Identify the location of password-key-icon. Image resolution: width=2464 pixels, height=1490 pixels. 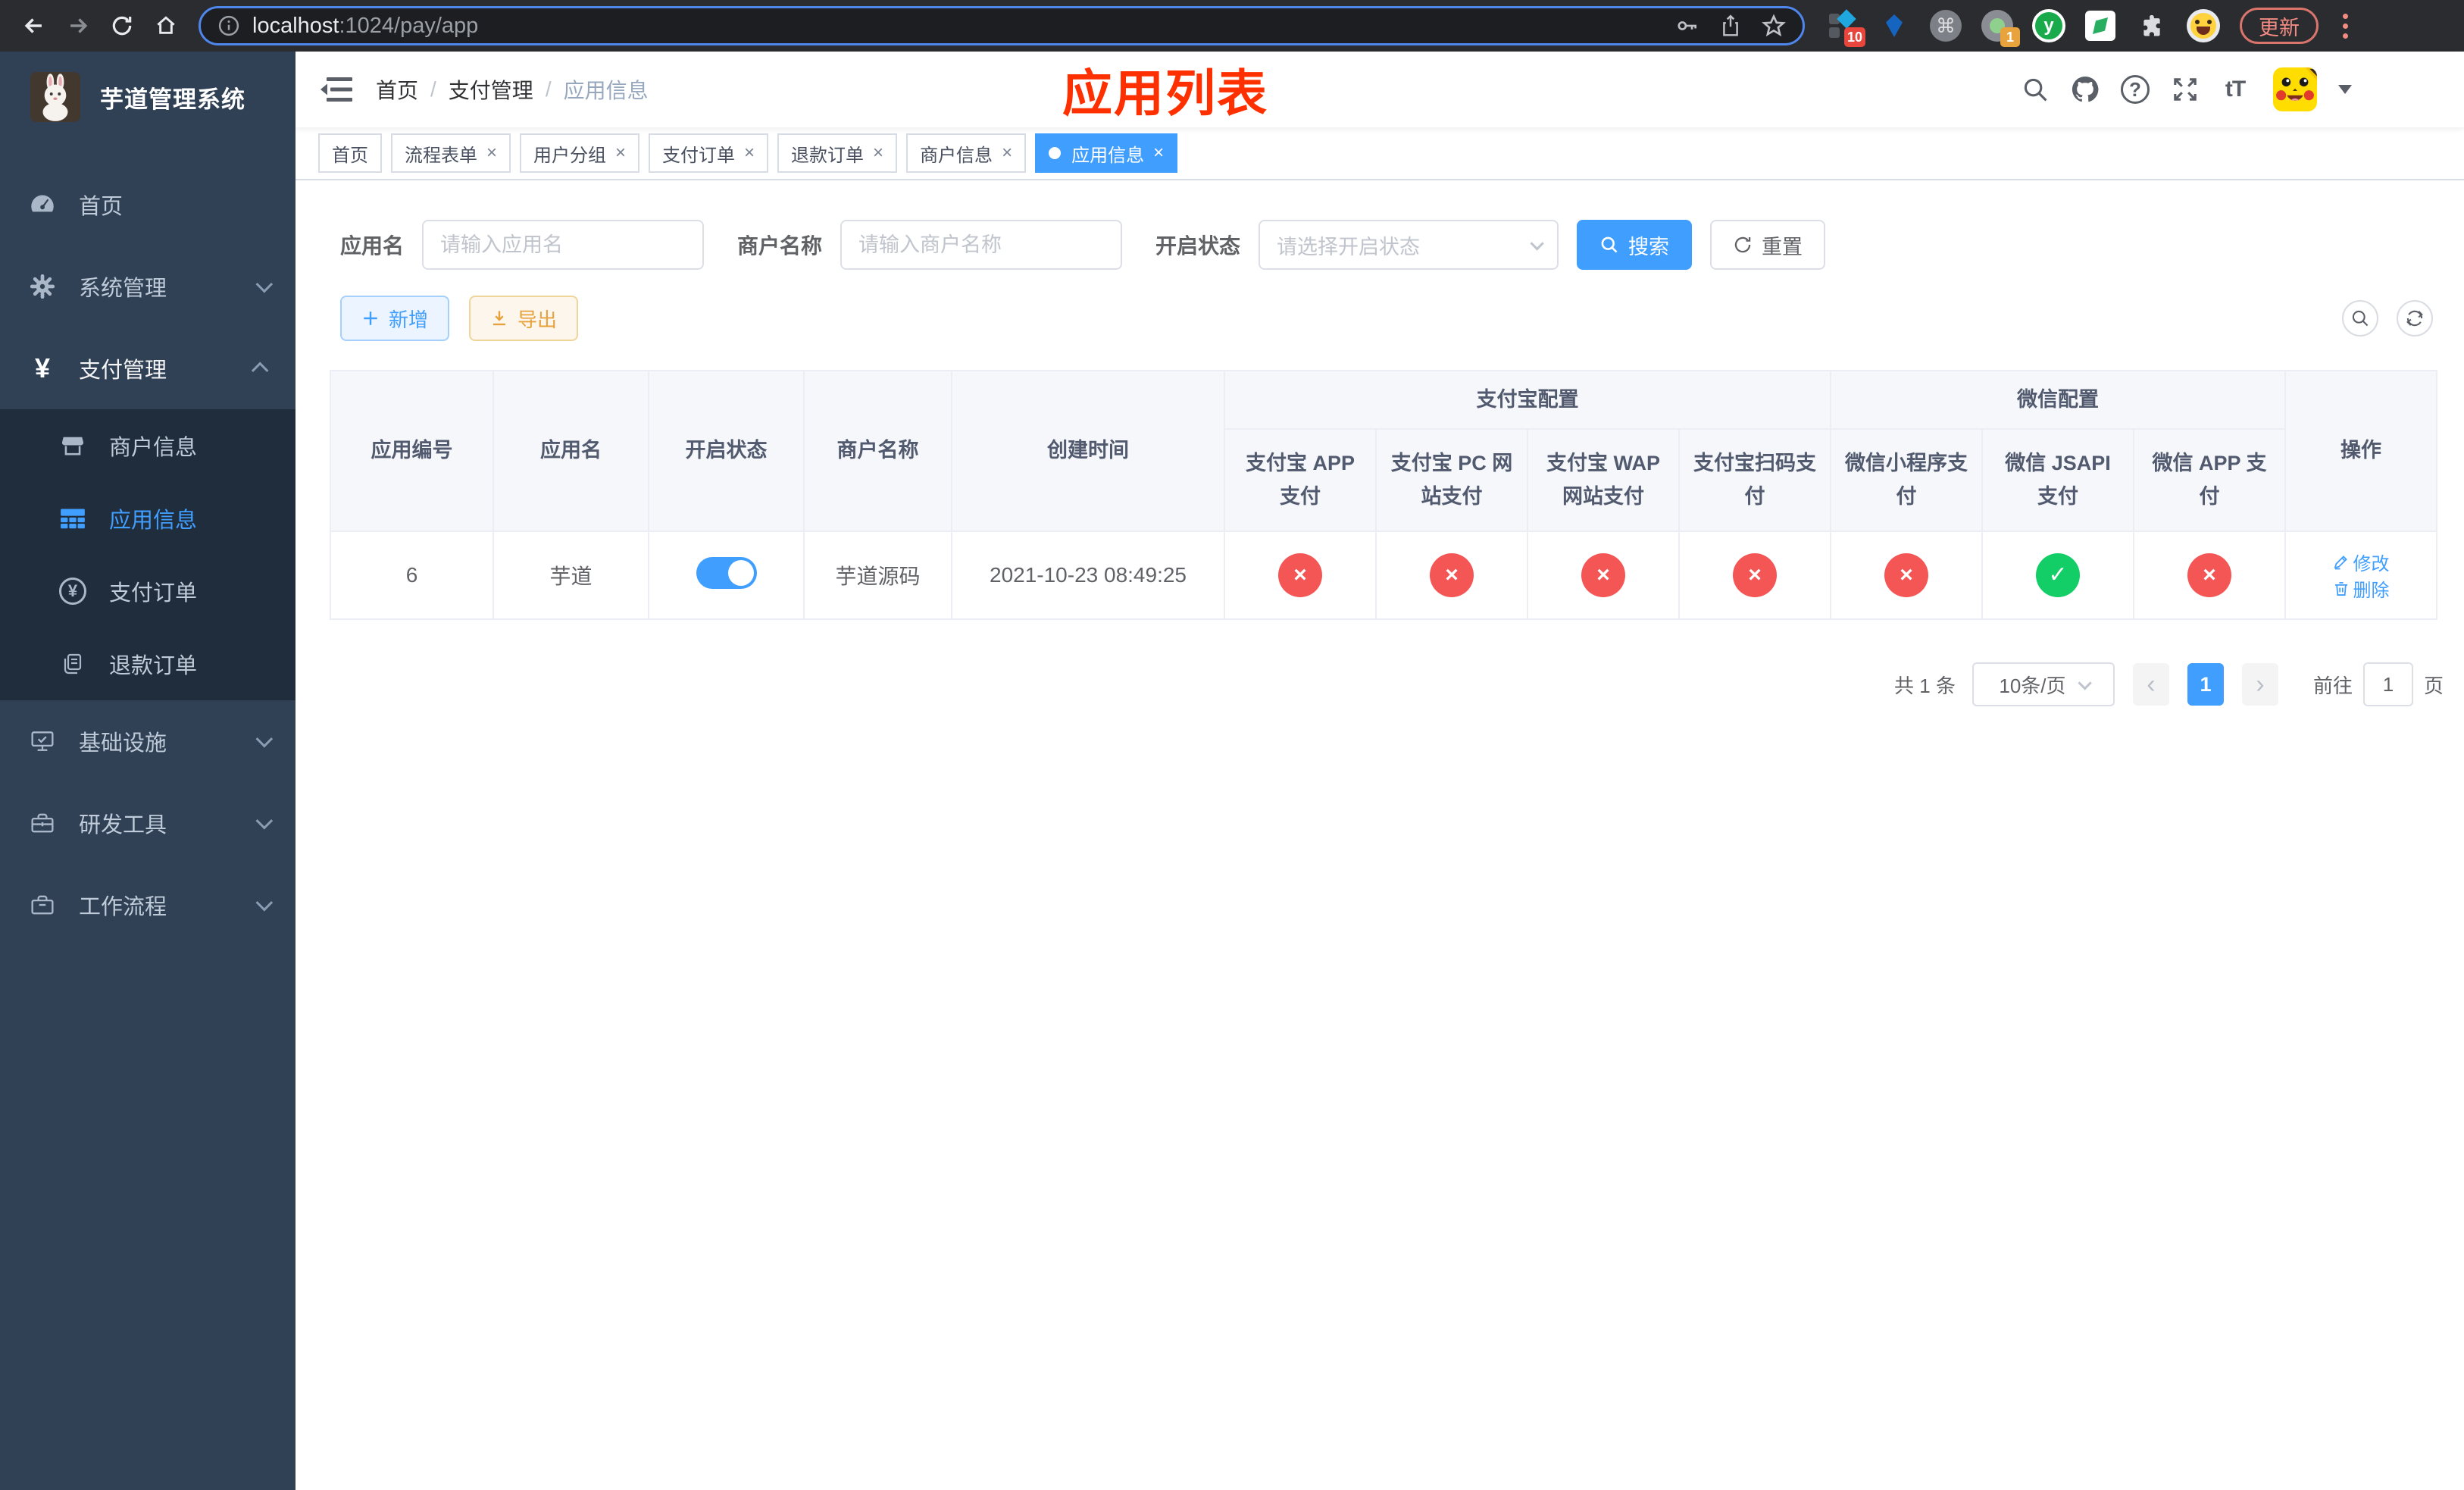
(1687, 26).